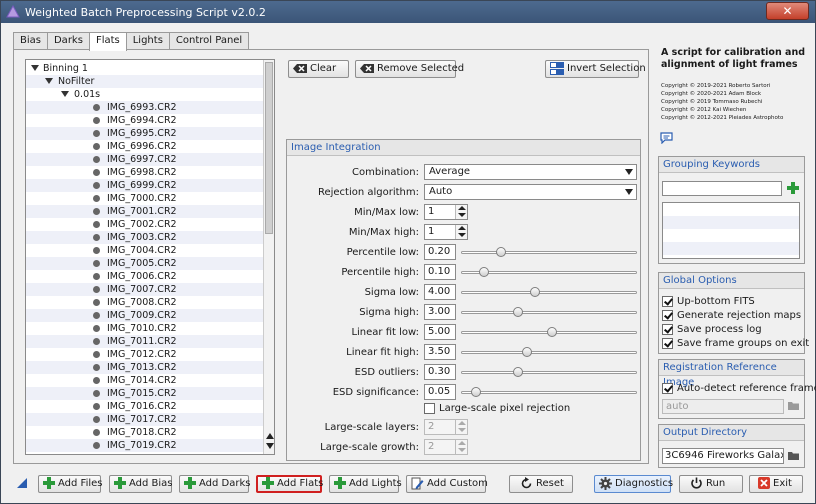 This screenshot has width=816, height=504. I want to click on tab-control-panel: Control Panel, so click(209, 41).